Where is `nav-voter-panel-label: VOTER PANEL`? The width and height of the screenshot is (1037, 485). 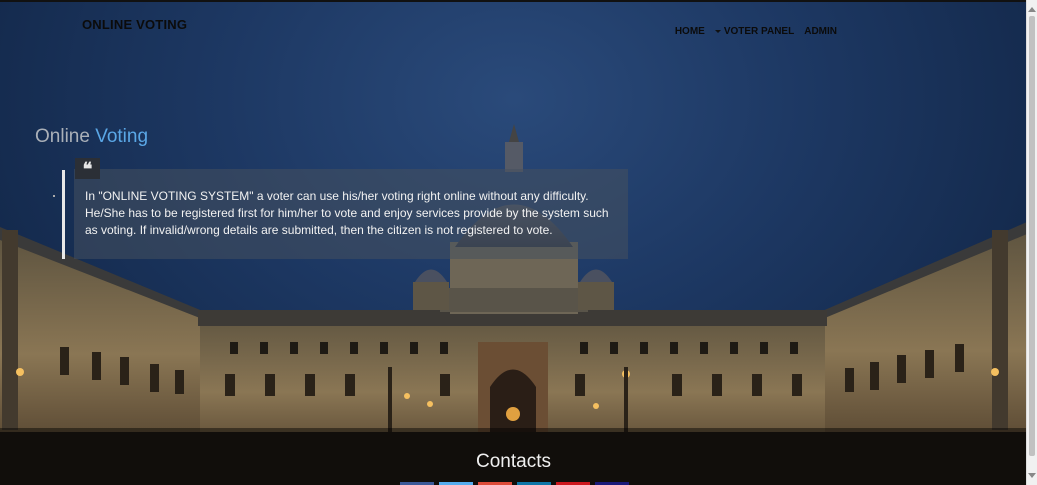 nav-voter-panel-label: VOTER PANEL is located at coordinates (759, 31).